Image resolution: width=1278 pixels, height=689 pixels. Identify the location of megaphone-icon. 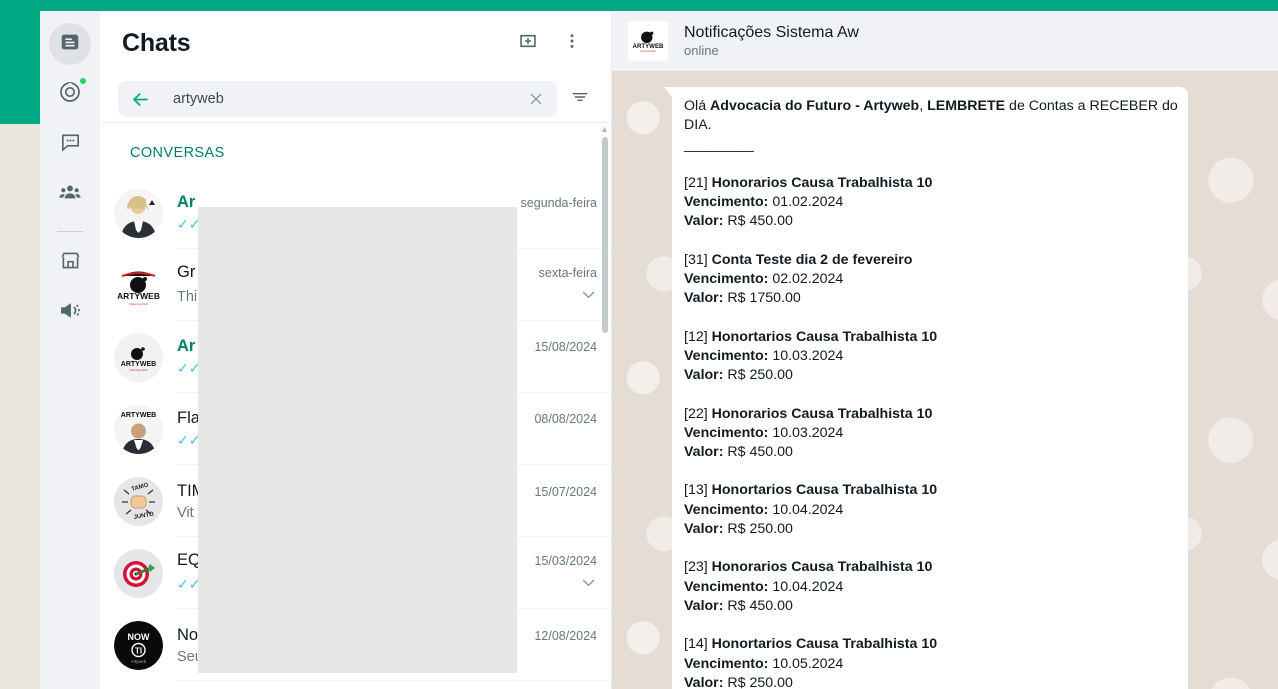
(70, 313).